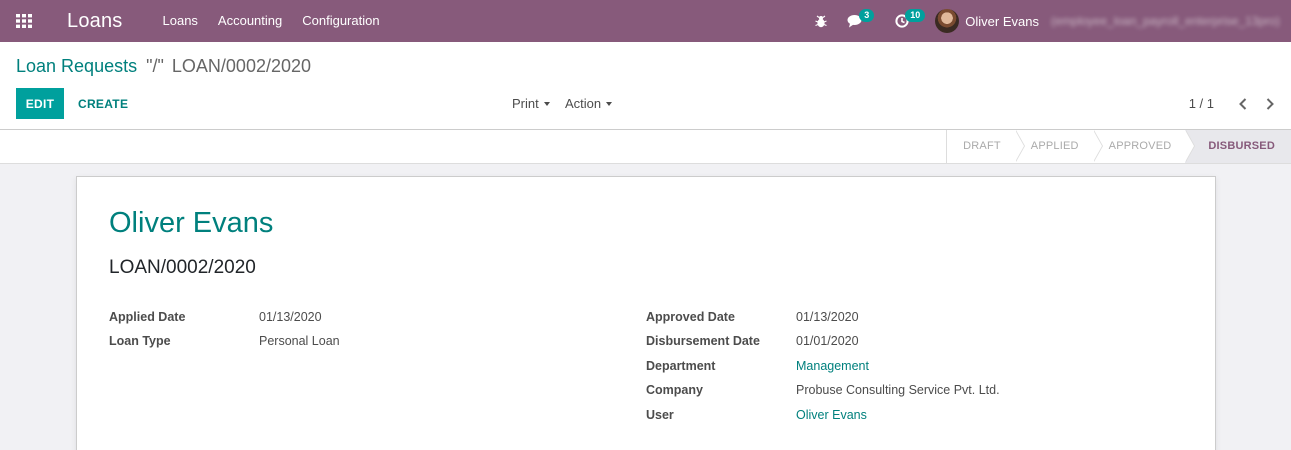 This screenshot has width=1291, height=450. I want to click on messages-badge: 3, so click(867, 15).